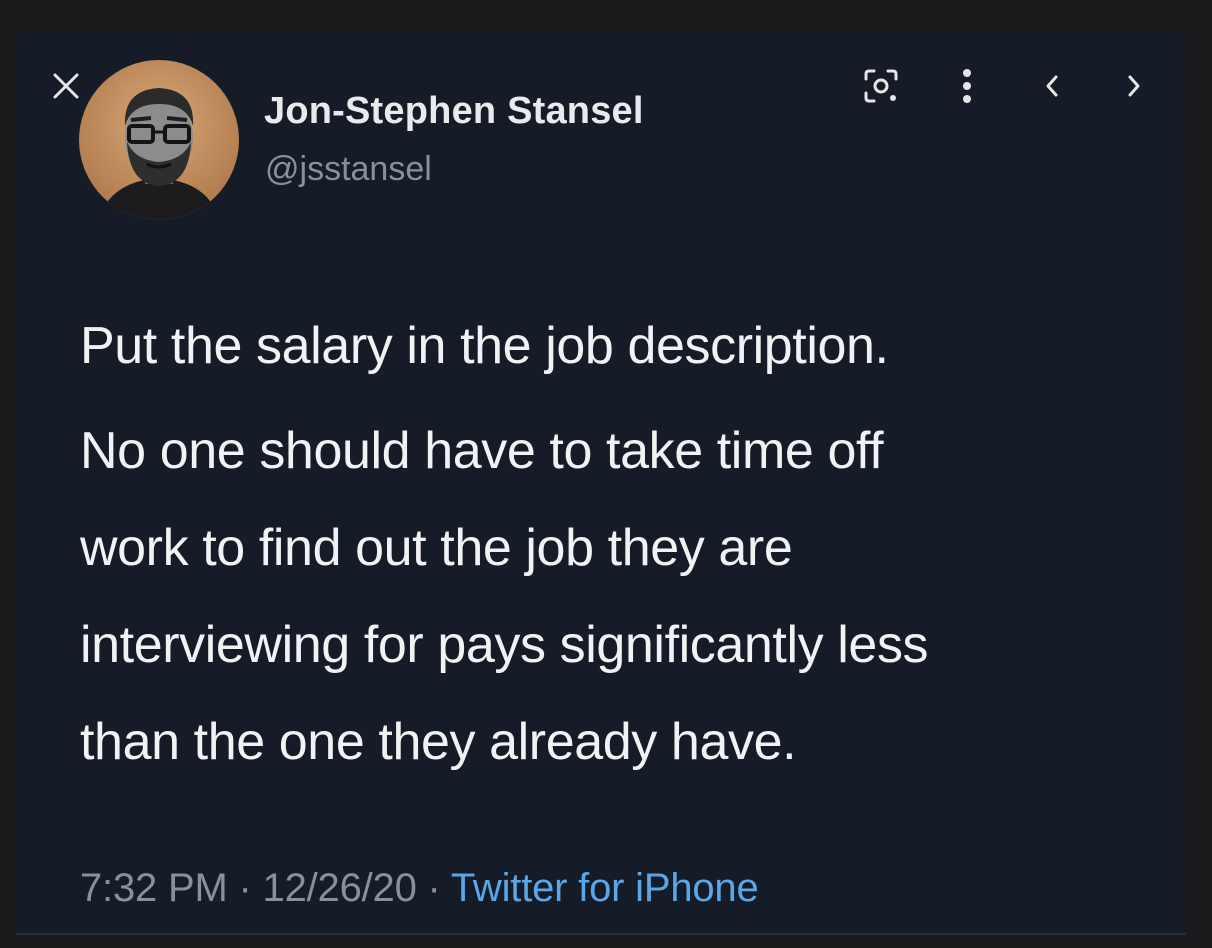  I want to click on more-vertical-icon, so click(967, 86).